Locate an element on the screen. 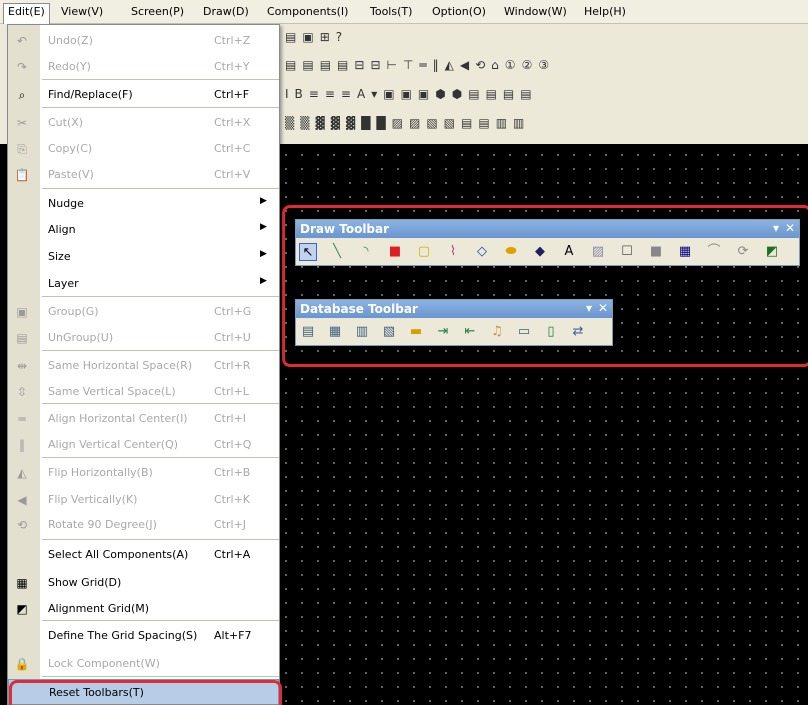  menu-item-redo: ↷ Redo(Y) Ctrl+Y is located at coordinates (143, 67).